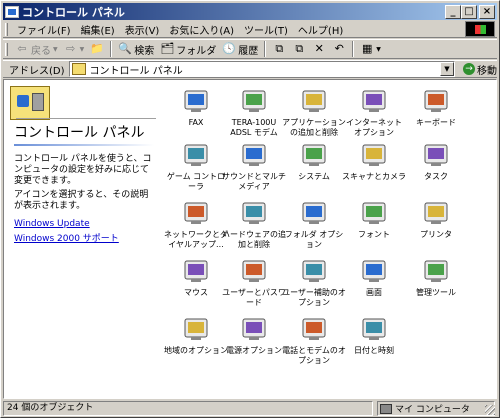  Describe the element at coordinates (436, 112) in the screenshot. I see `control-panel-item: キーボード` at that location.